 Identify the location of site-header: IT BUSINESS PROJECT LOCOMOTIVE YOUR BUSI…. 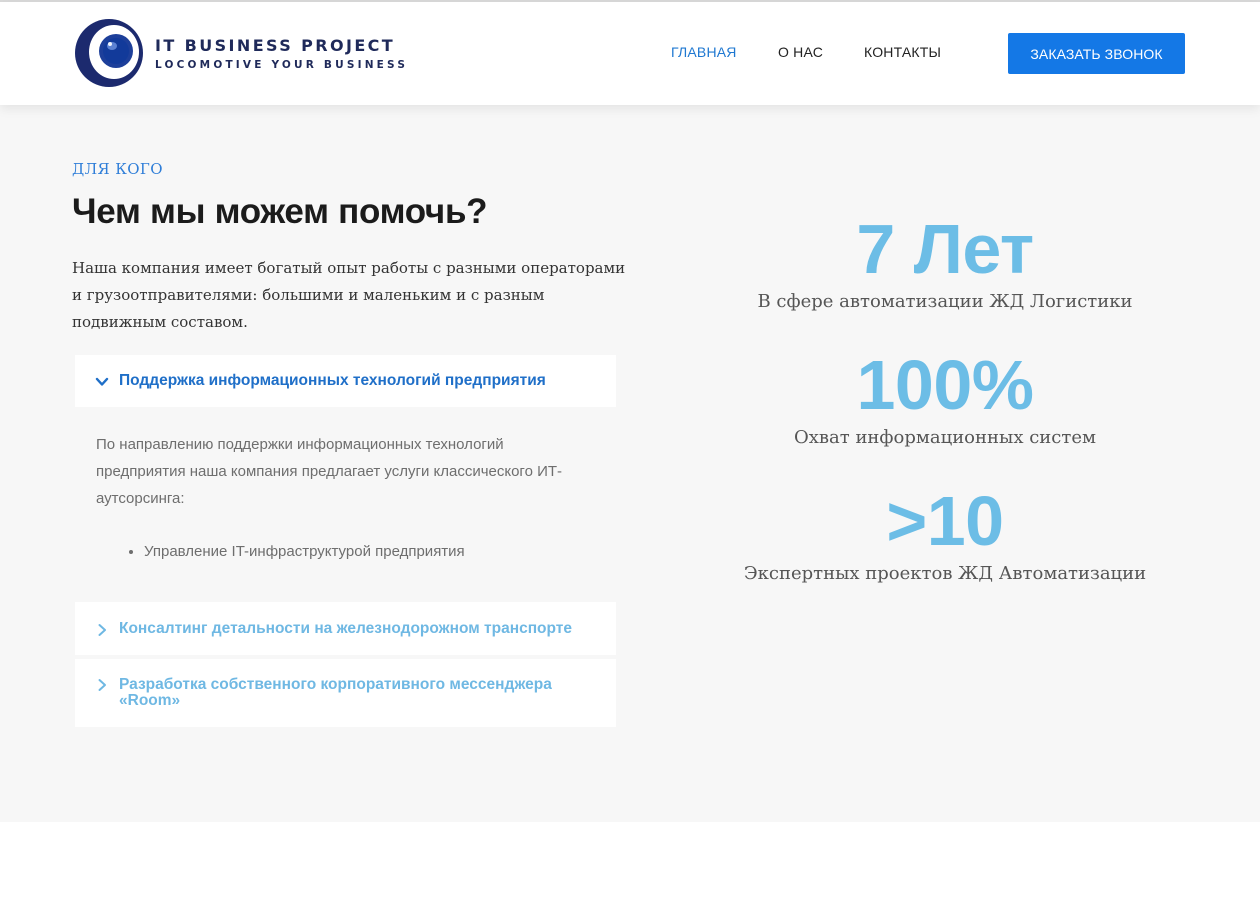
(630, 53).